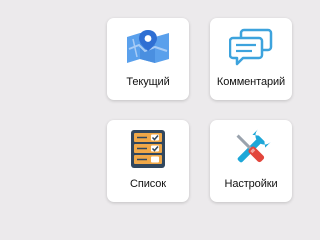 The height and width of the screenshot is (240, 320). Describe the element at coordinates (251, 184) in the screenshot. I see `settings-label: Настройки` at that location.